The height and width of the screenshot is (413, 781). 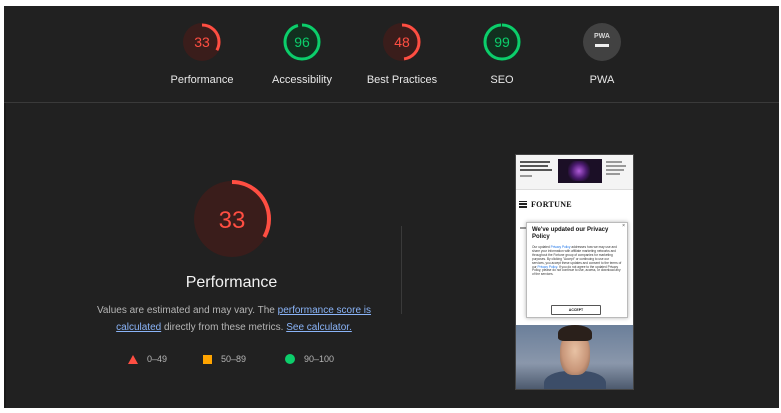 What do you see at coordinates (623, 226) in the screenshot?
I see `close-icon: ×` at bounding box center [623, 226].